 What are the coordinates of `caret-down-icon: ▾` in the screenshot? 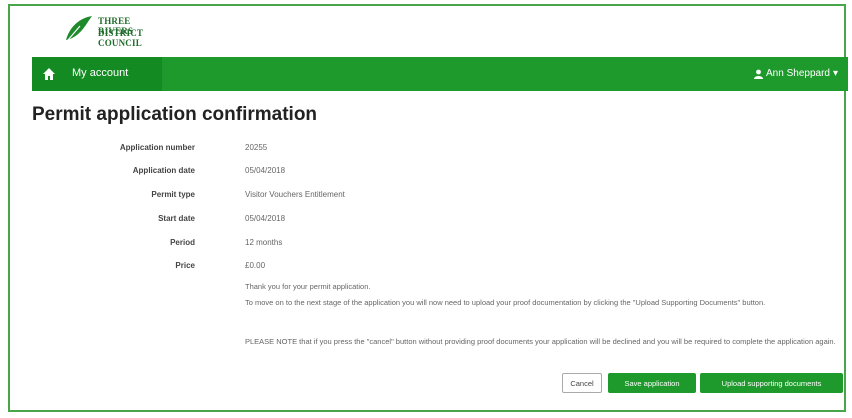 It's located at (835, 73).